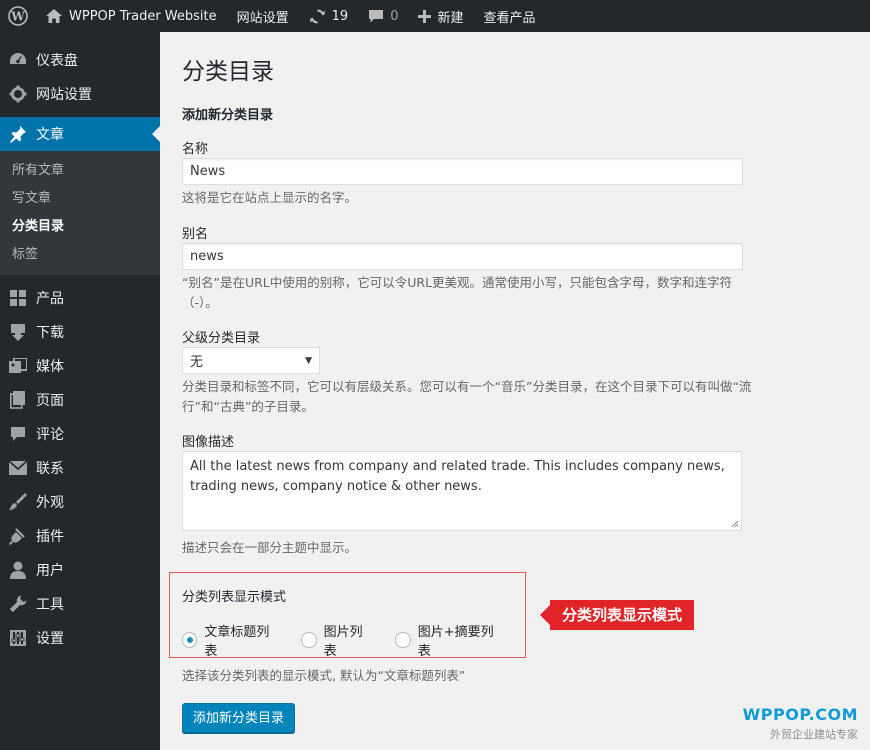 The image size is (870, 750). I want to click on watermark: WPPOP.COM 外贸企业建站专家, so click(800, 723).